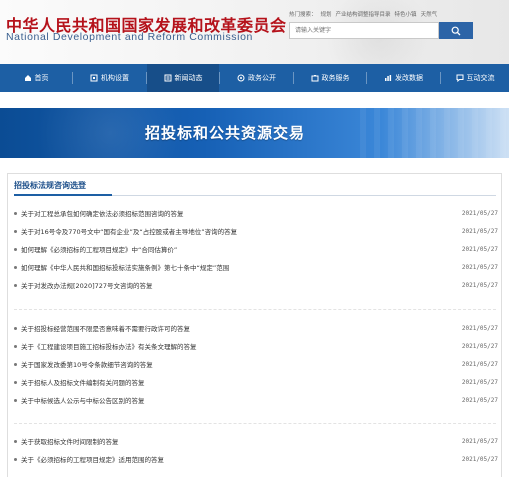 This screenshot has height=477, width=509. Describe the element at coordinates (434, 133) in the screenshot. I see `banner-decoration` at that location.